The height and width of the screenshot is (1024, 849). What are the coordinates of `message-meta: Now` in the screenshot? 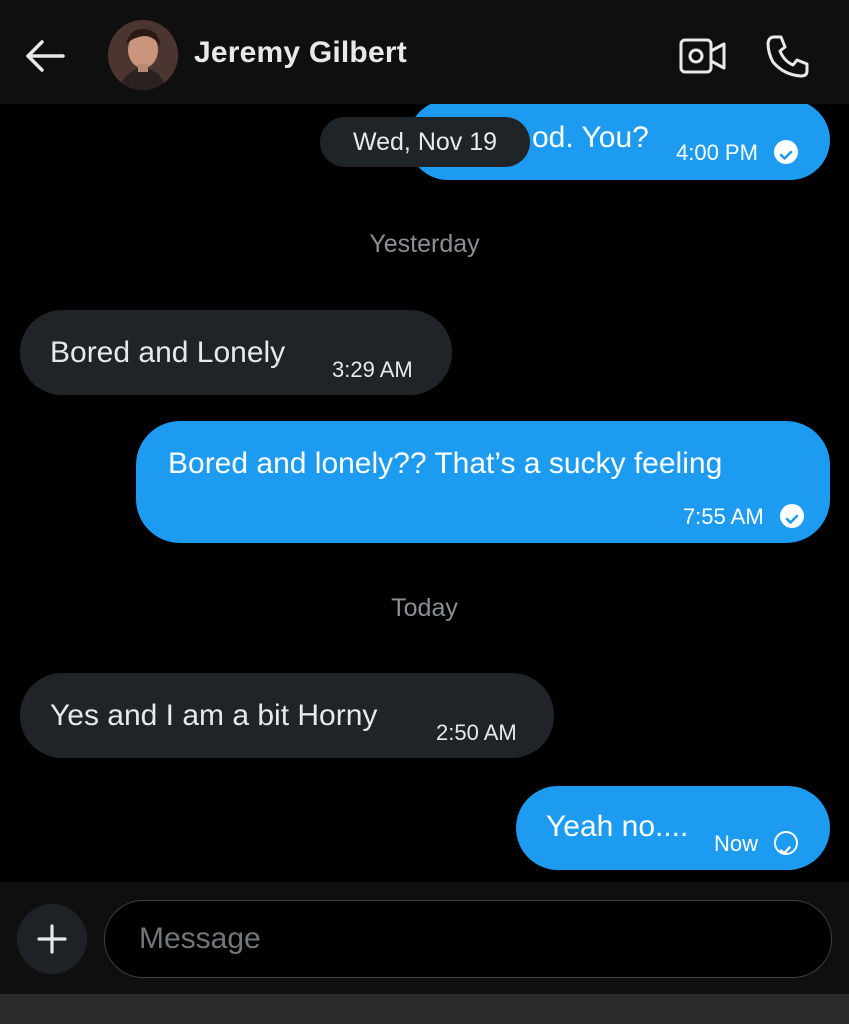 It's located at (756, 843).